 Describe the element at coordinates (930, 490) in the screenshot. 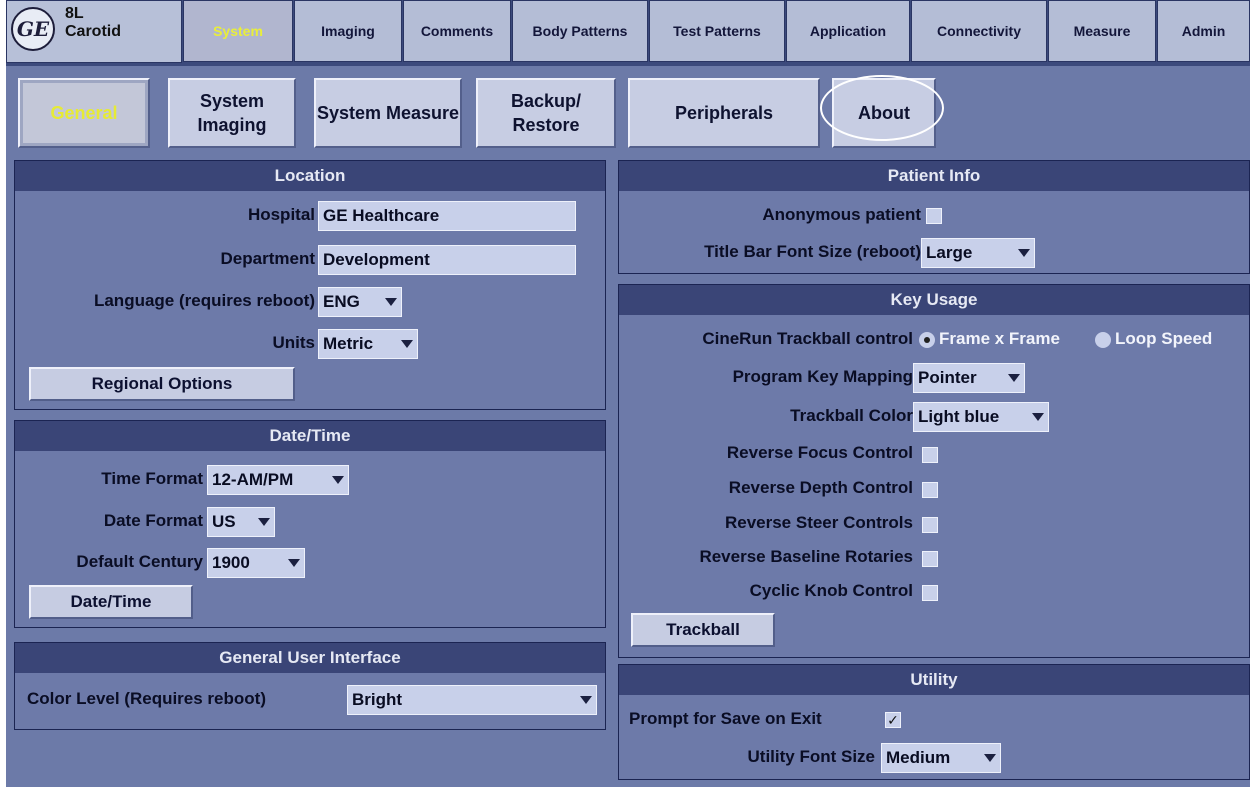

I see `reverse-depth-checkbox` at that location.